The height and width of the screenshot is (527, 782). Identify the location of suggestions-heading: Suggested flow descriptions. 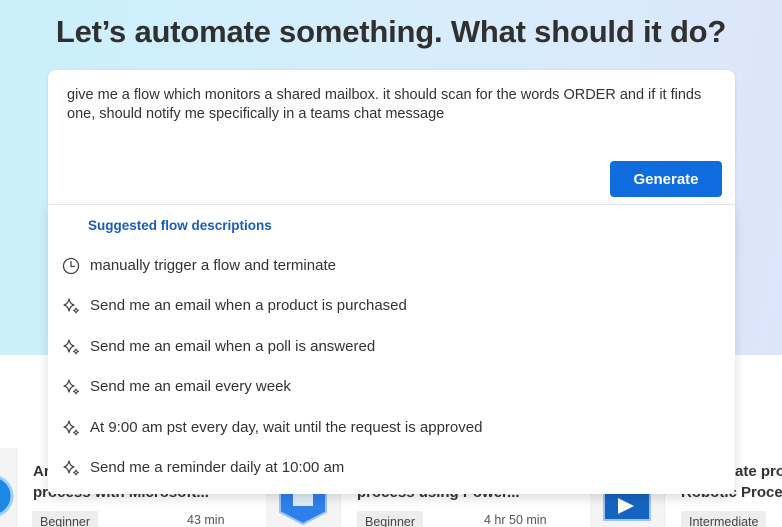
(180, 225).